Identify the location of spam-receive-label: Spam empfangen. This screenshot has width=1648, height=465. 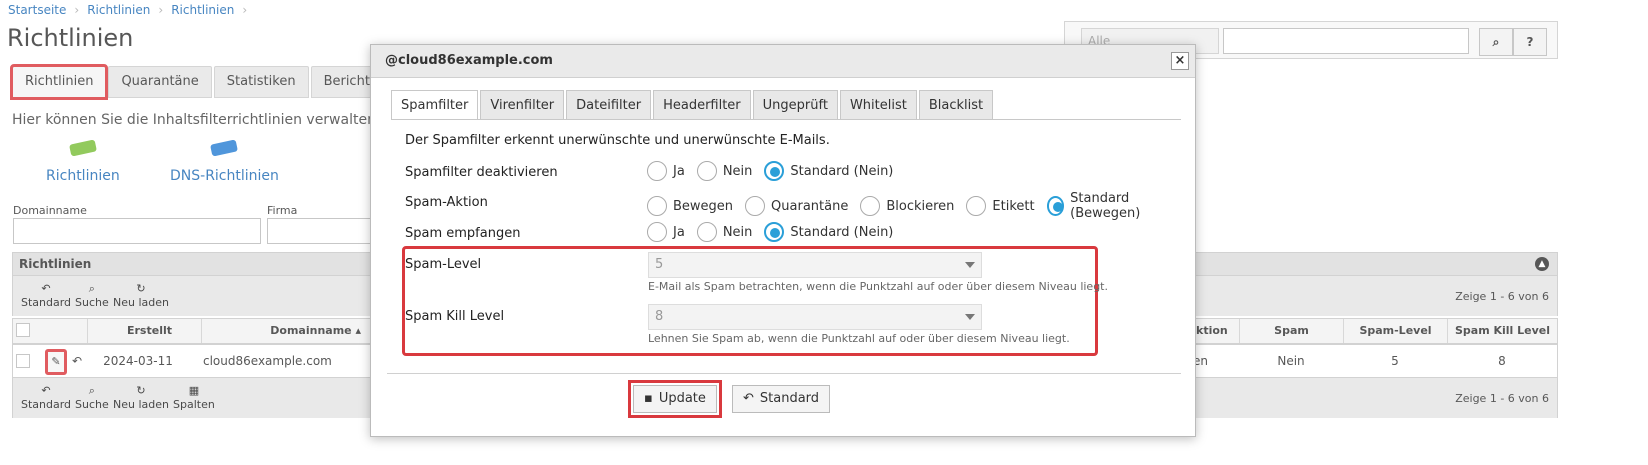
(463, 233).